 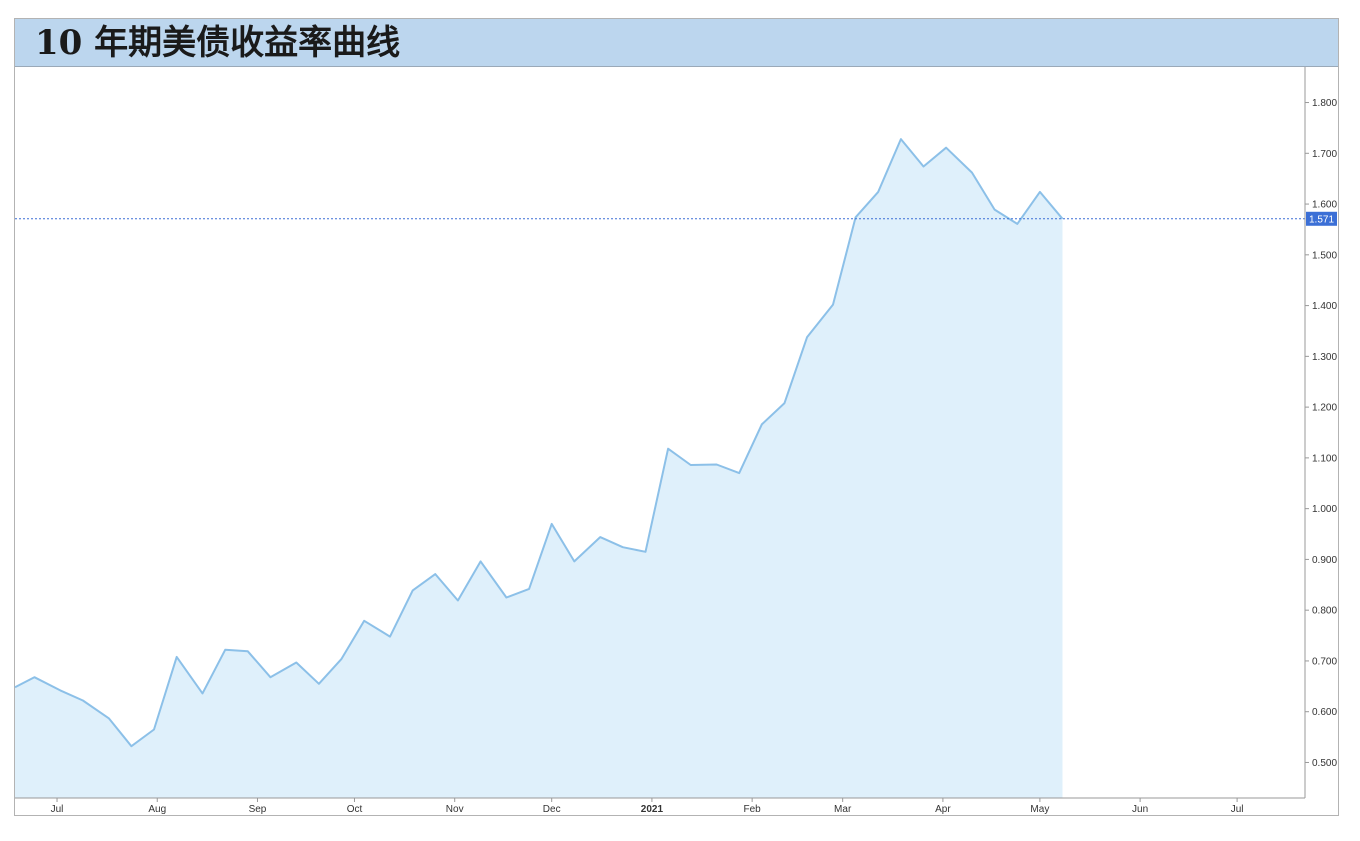 I want to click on y-tick-label: 1.300, so click(x=1324, y=357).